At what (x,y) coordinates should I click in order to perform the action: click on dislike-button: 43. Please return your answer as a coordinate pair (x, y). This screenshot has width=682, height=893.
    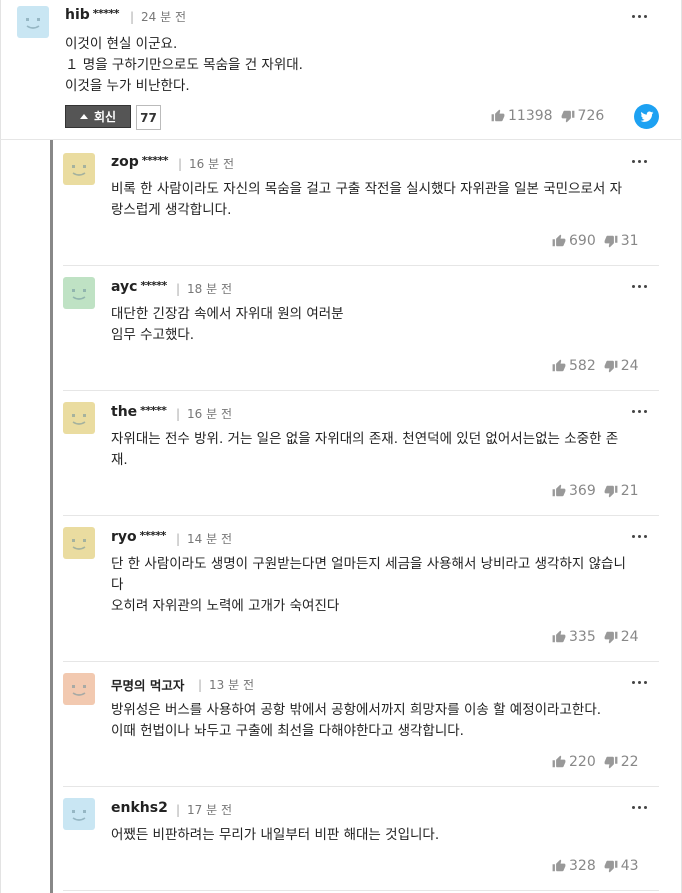
    Looking at the image, I should click on (621, 866).